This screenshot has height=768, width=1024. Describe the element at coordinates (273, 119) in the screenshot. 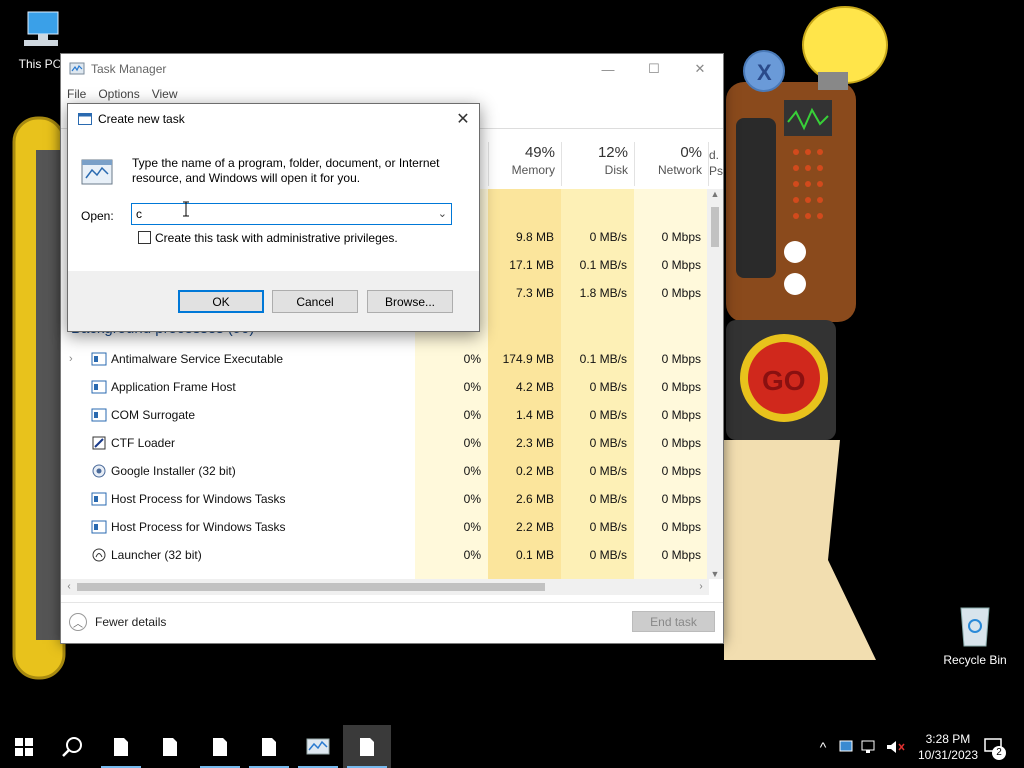

I see `dialog-titlebar: Create new task ✕` at that location.